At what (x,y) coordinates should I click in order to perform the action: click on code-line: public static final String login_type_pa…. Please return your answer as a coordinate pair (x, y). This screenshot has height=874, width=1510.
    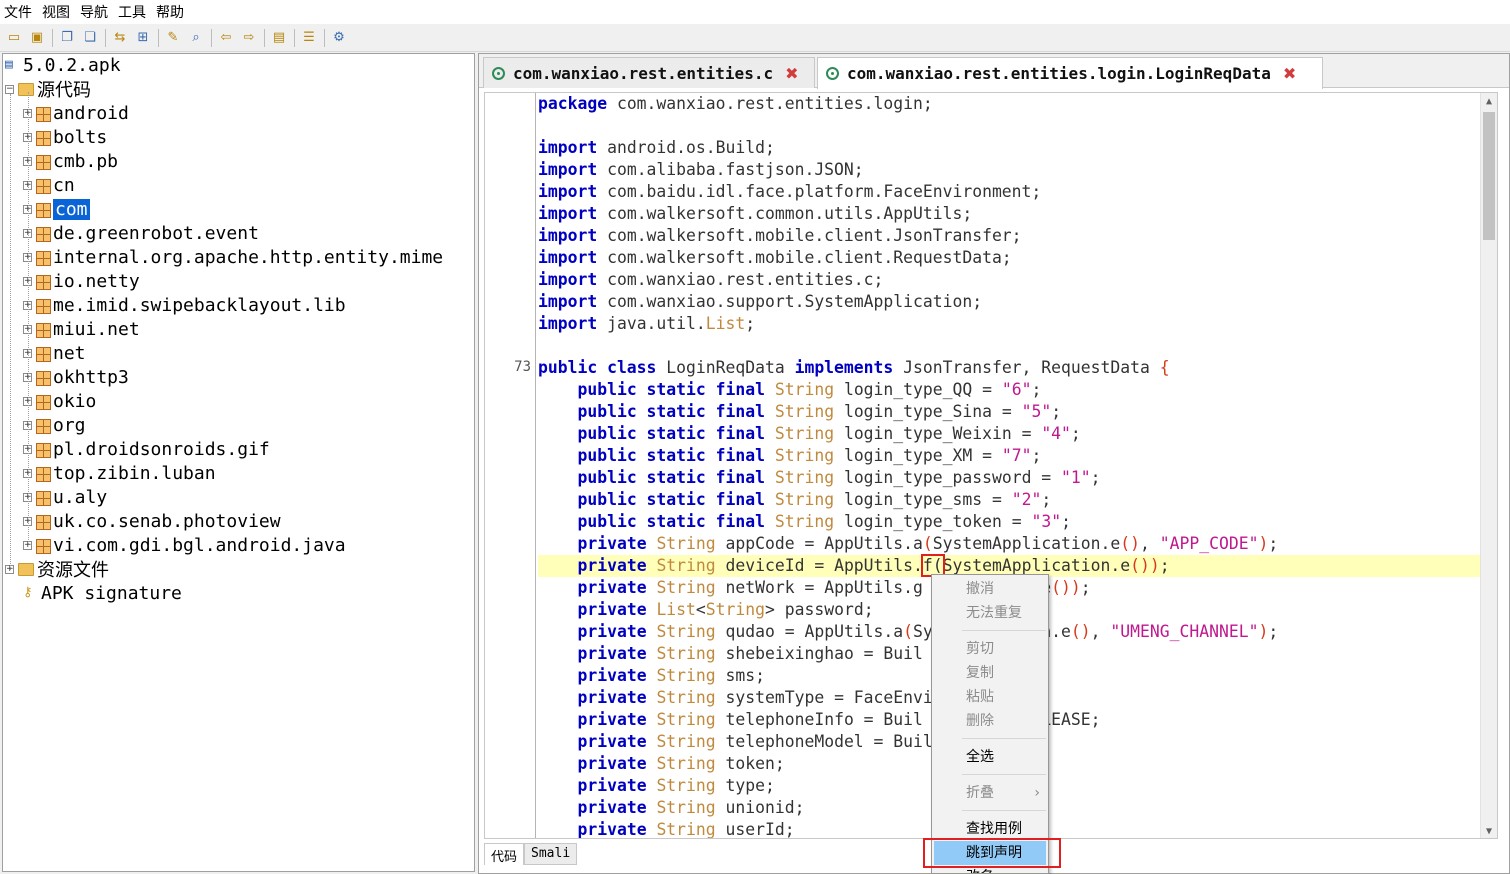
    Looking at the image, I should click on (1010, 478).